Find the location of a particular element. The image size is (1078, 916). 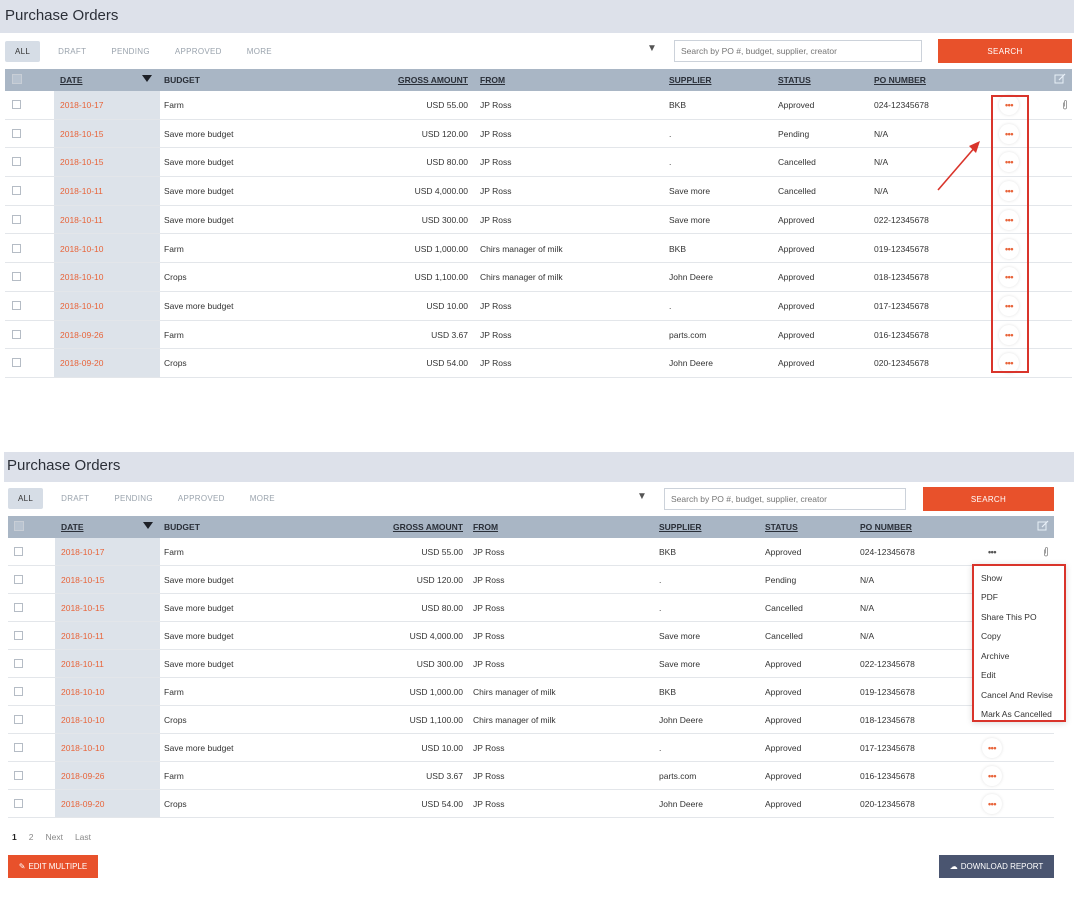

menu-item-cancel-revise: Cancel And Revise is located at coordinates (1017, 695).